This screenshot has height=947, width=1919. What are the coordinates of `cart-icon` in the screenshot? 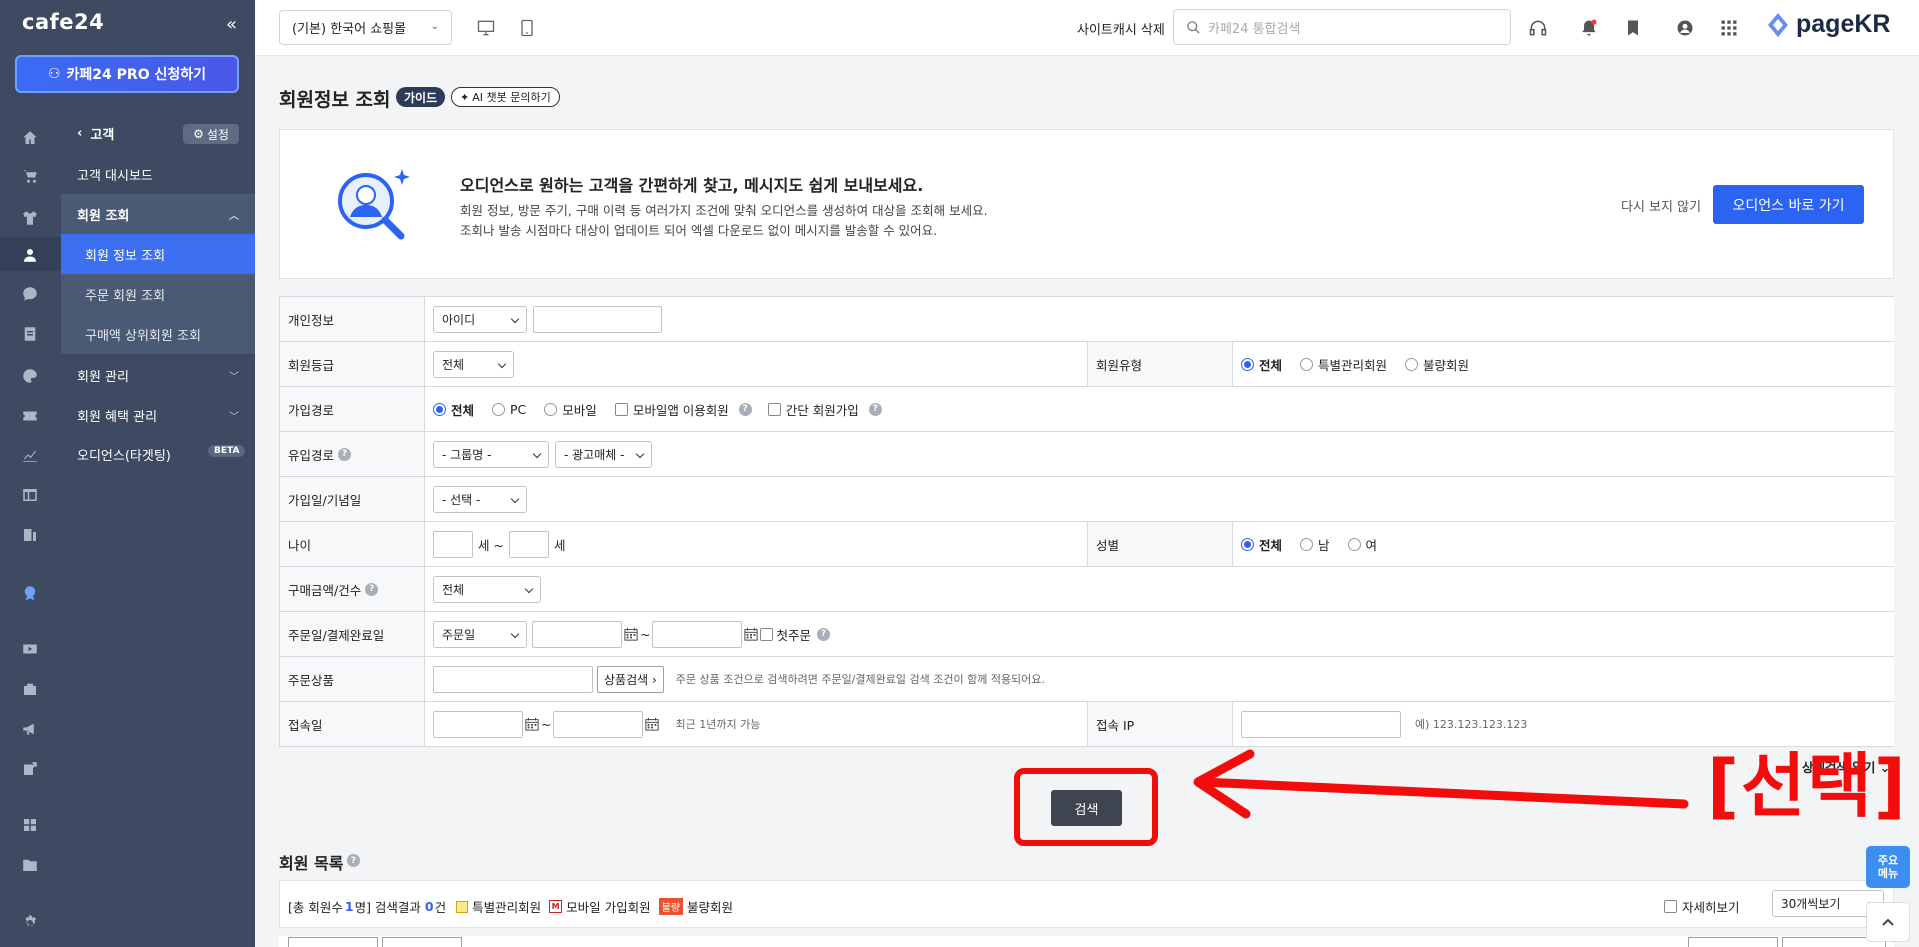 It's located at (30, 176).